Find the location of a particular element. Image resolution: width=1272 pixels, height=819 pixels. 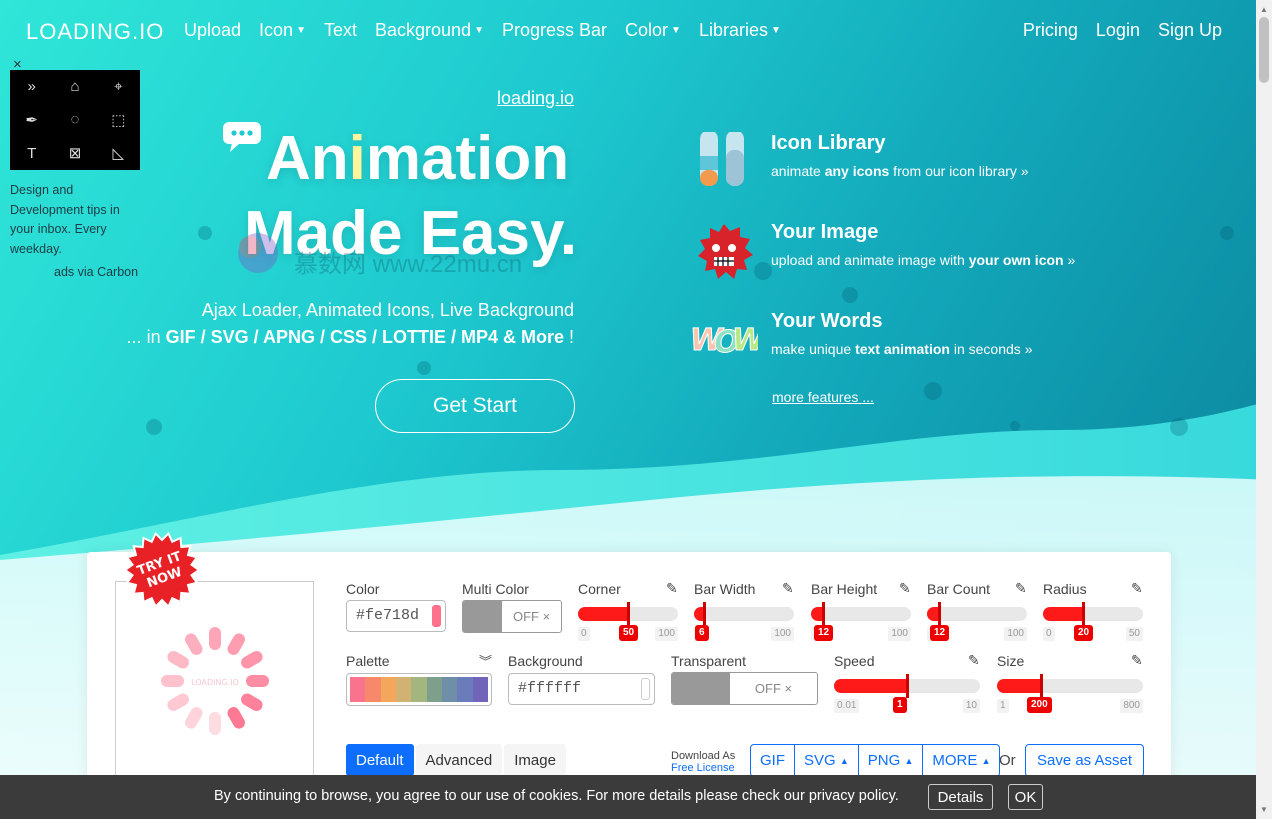

angry-face-icon is located at coordinates (725, 251).